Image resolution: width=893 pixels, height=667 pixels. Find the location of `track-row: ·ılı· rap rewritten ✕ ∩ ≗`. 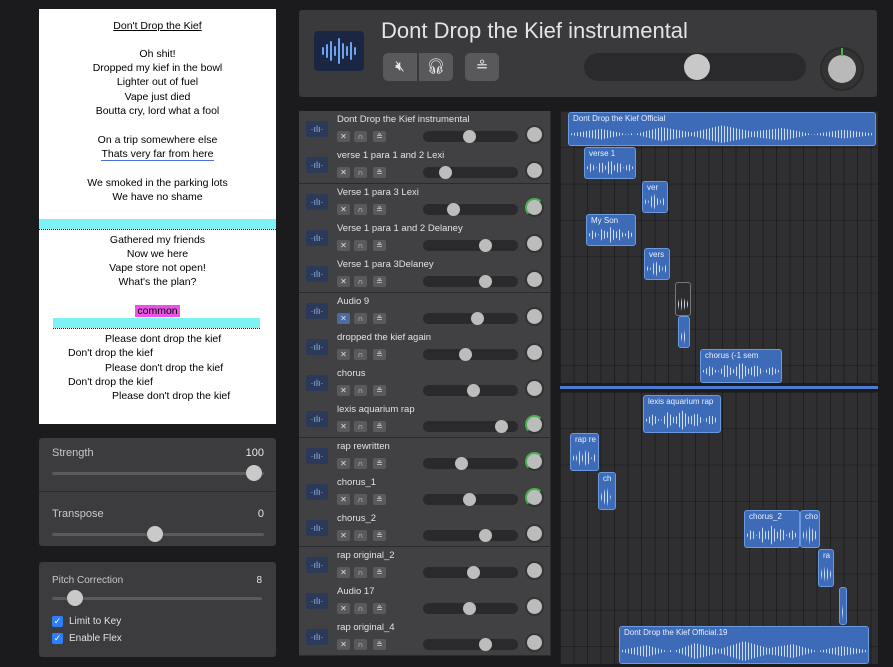

track-row: ·ılı· rap rewritten ✕ ∩ ≗ is located at coordinates (424, 456).